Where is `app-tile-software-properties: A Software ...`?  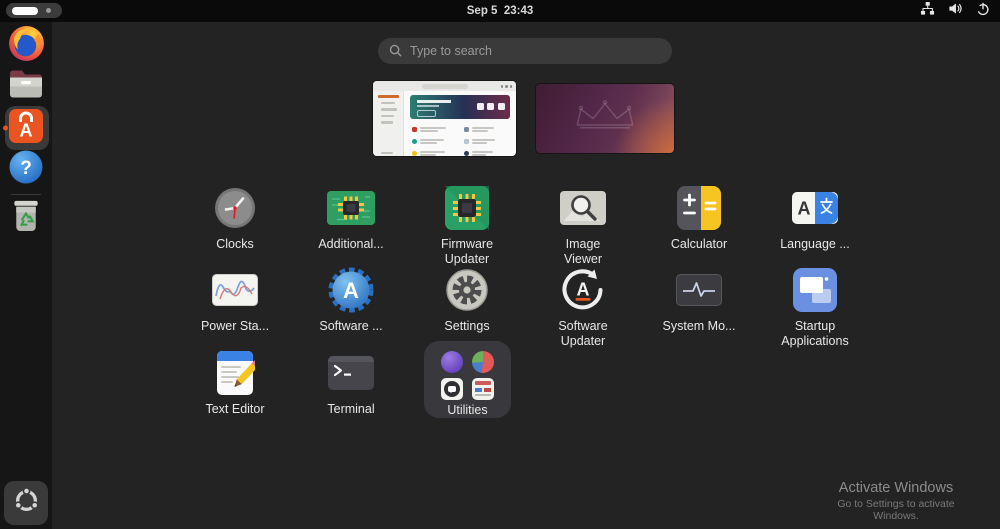
app-tile-software-properties: A Software ... is located at coordinates (351, 308).